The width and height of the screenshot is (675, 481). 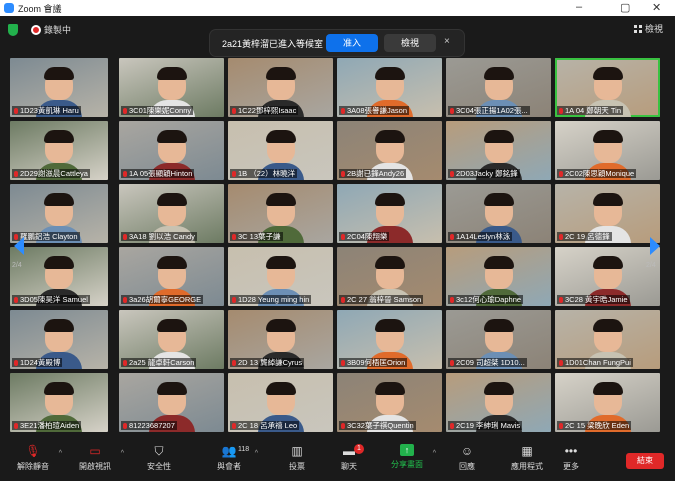 I want to click on end-meeting-button: 結束, so click(x=645, y=461).